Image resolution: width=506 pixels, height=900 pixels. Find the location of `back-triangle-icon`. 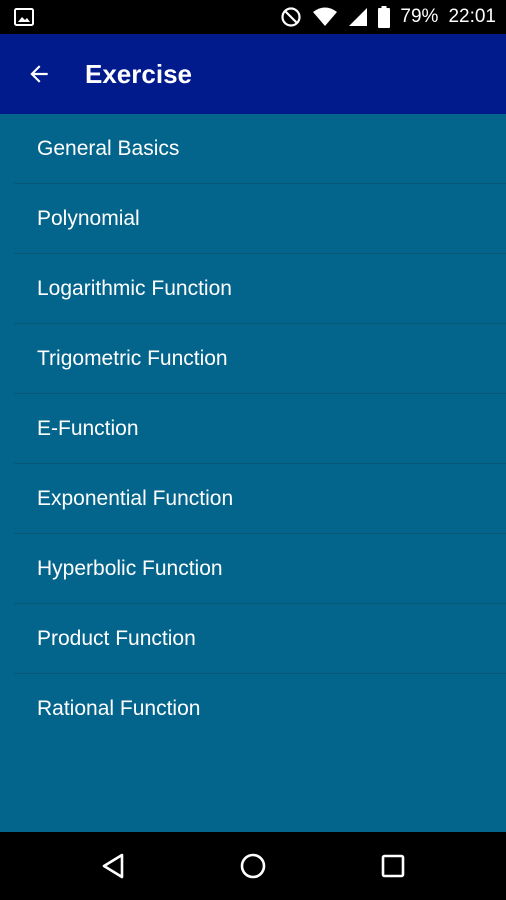

back-triangle-icon is located at coordinates (113, 866).